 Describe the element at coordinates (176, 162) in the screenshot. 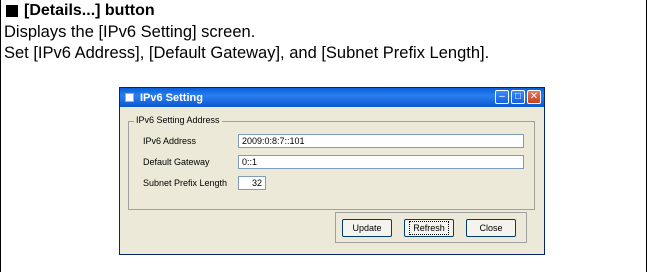

I see `default-gateway-label: Default Gateway` at that location.